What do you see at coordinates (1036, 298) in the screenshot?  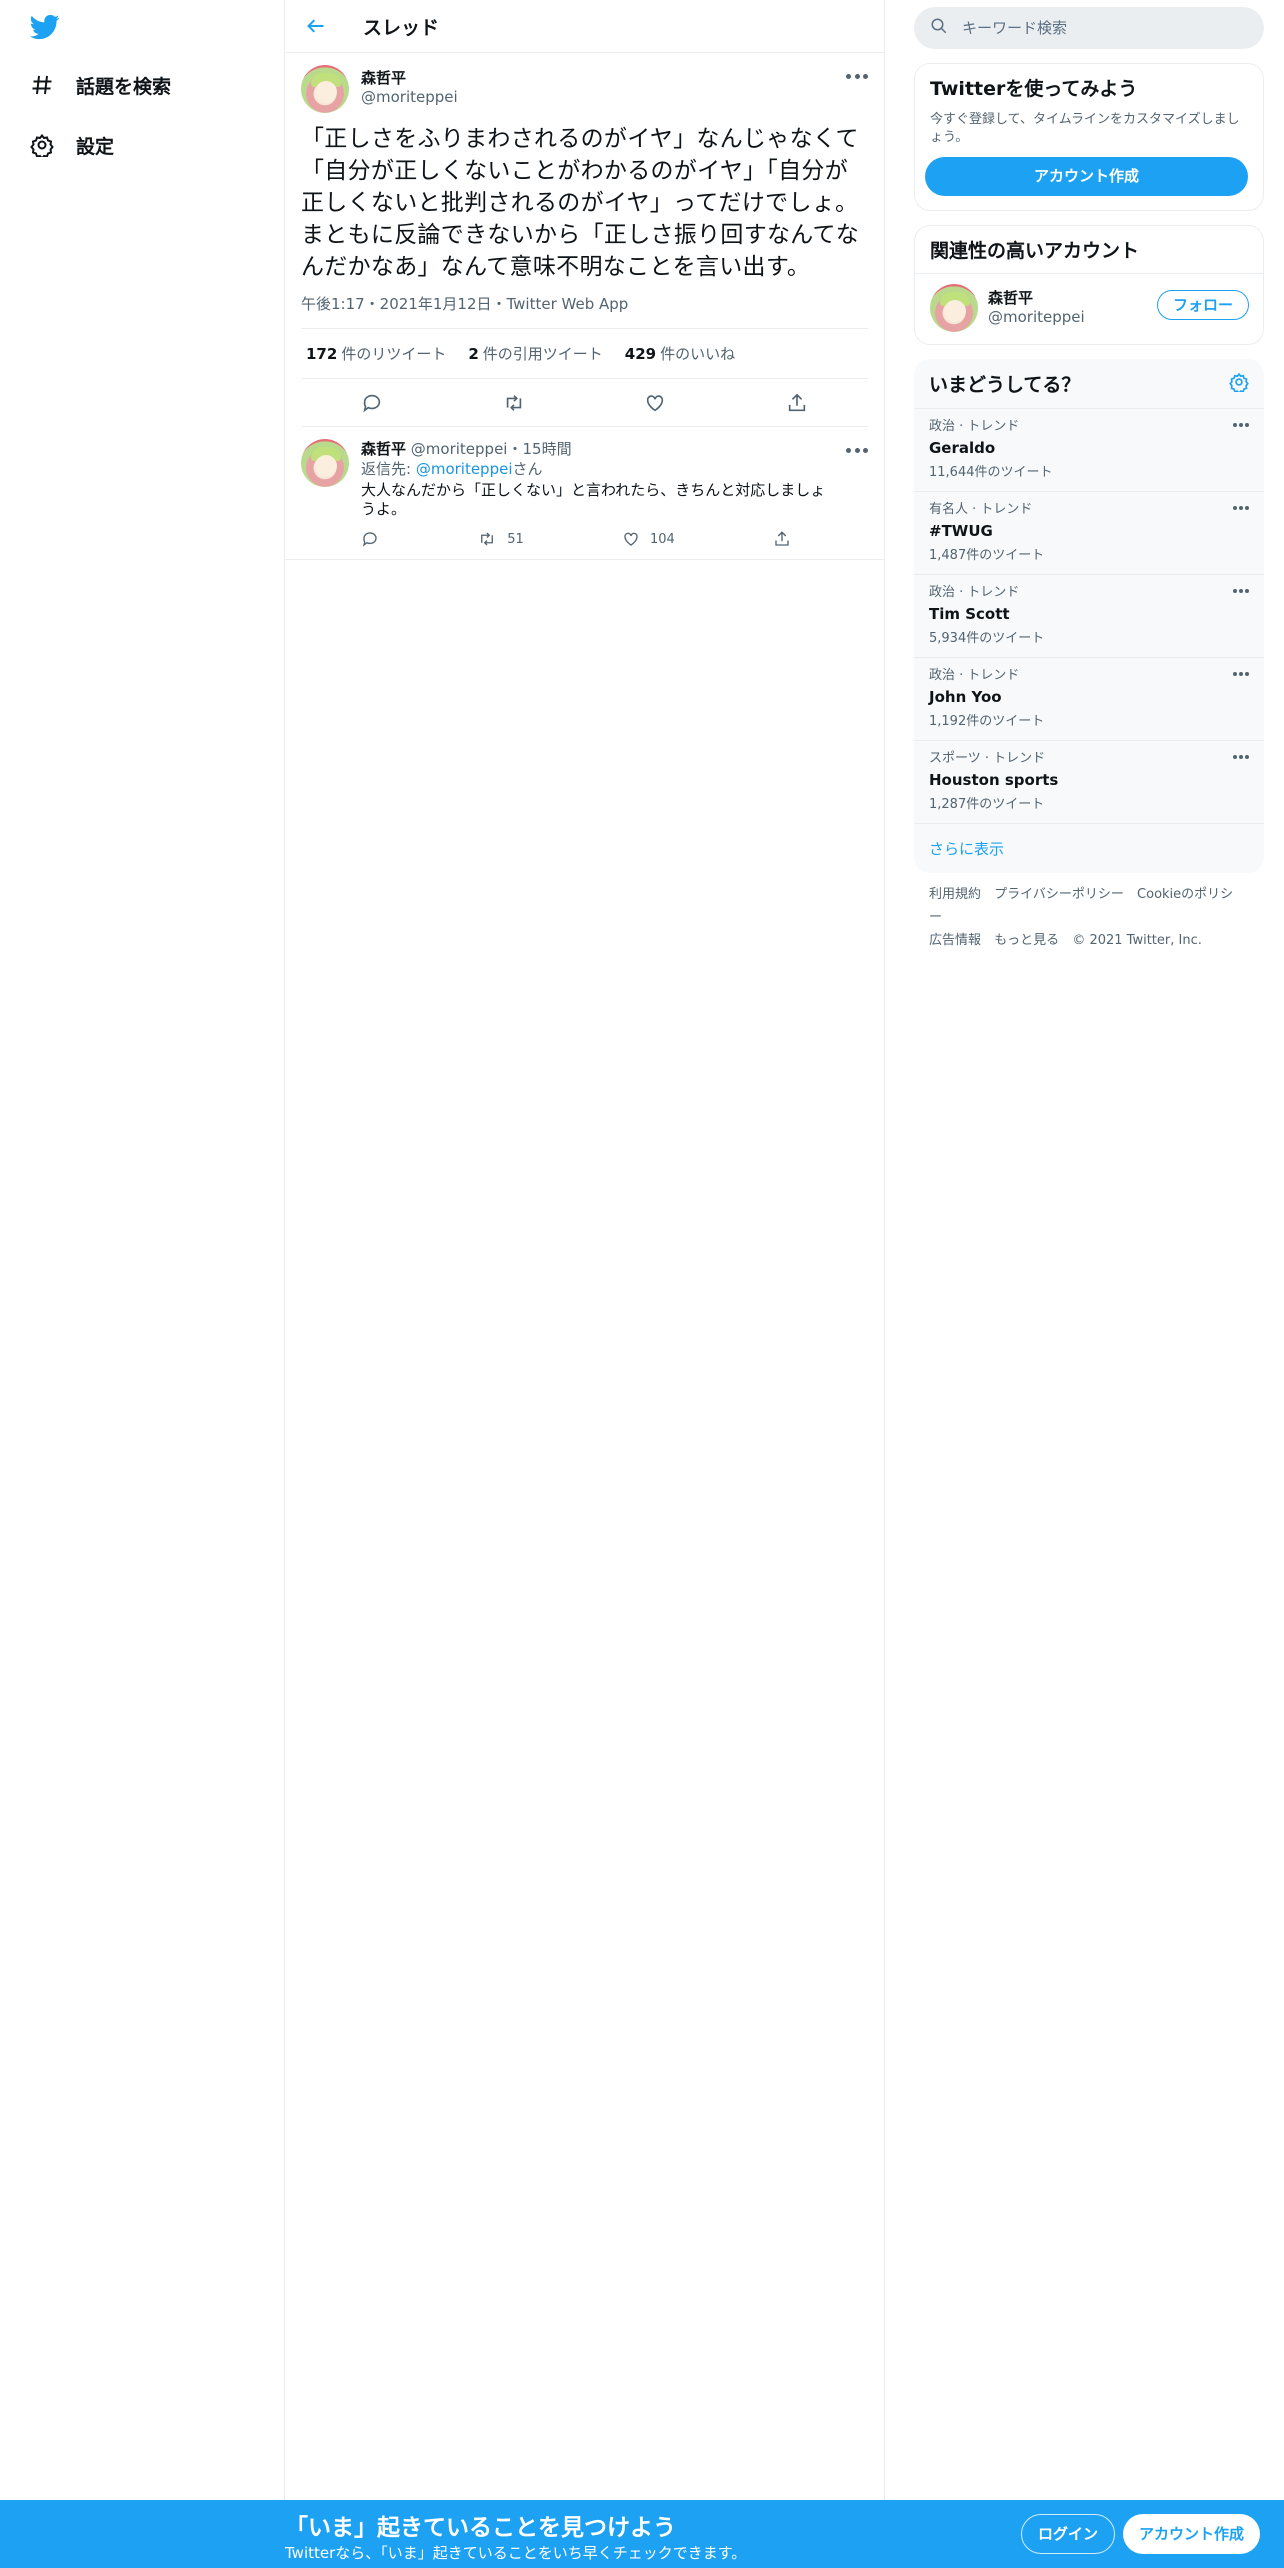 I see `related-name: 森哲平` at bounding box center [1036, 298].